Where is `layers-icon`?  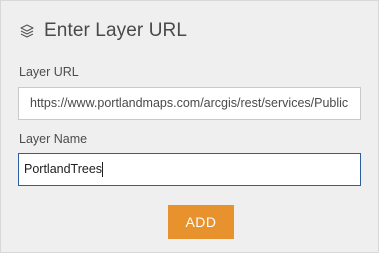
layers-icon is located at coordinates (27, 31).